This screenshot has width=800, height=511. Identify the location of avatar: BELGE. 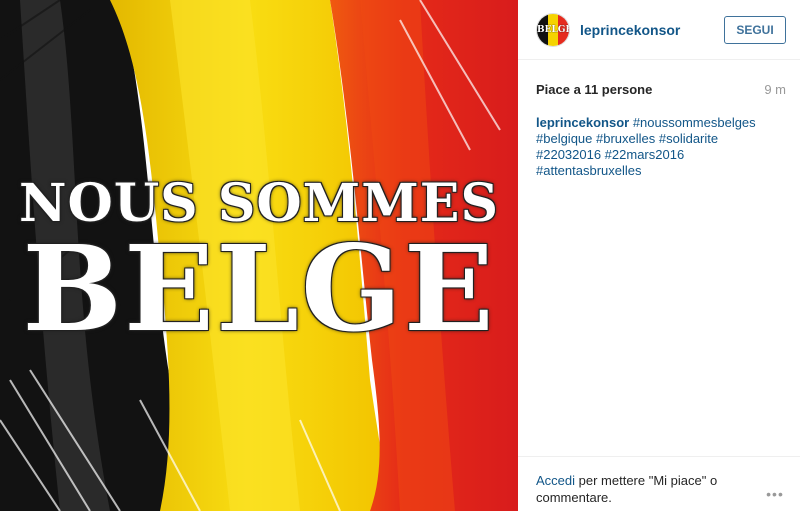
(553, 29).